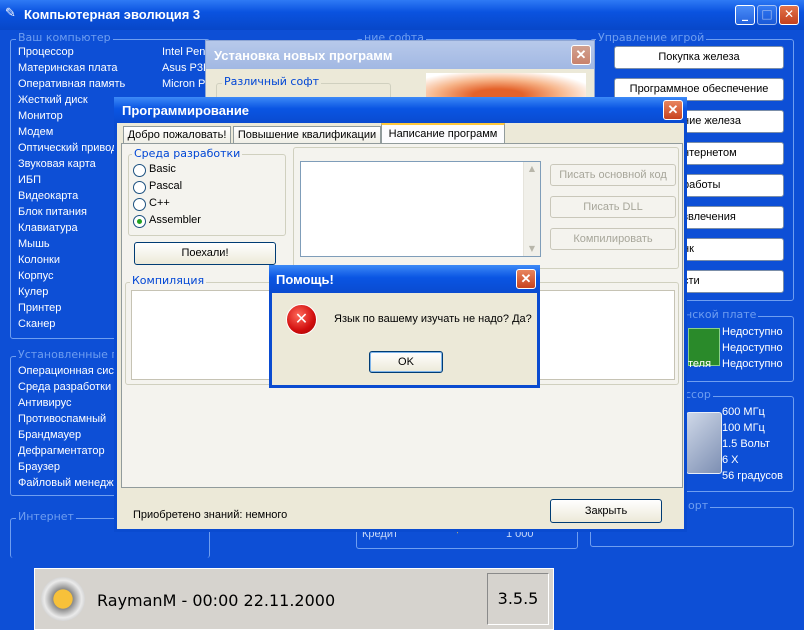  What do you see at coordinates (10, 13) in the screenshot?
I see `app-icon: ✎` at bounding box center [10, 13].